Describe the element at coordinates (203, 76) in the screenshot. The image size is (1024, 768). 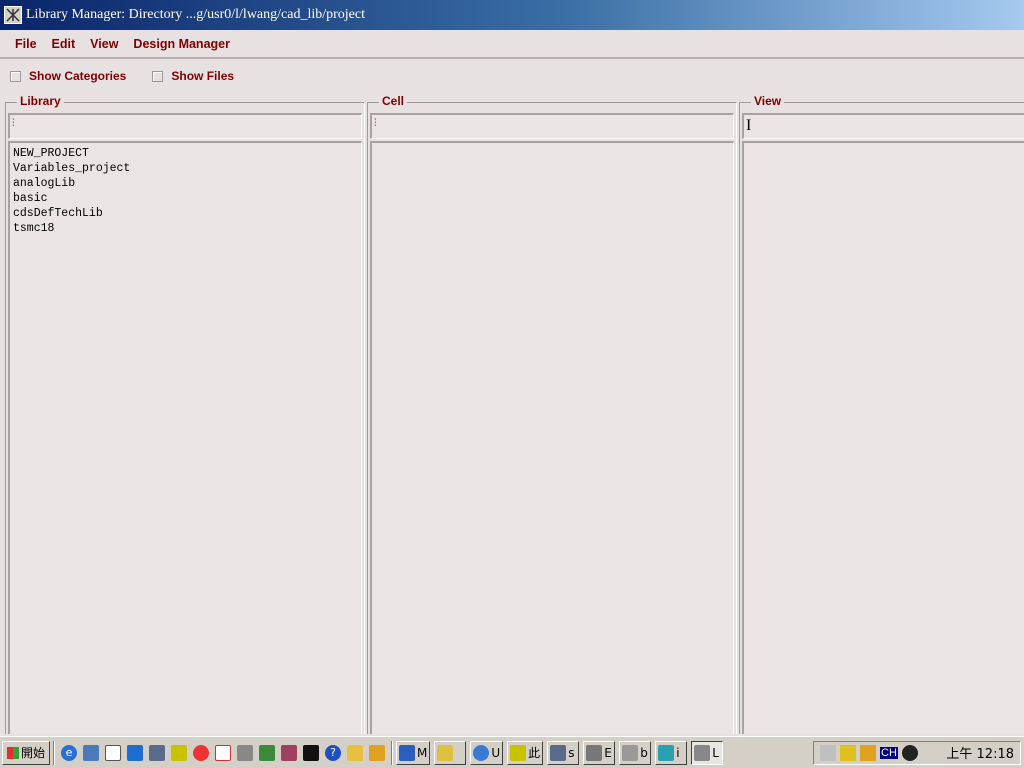
I see `show-files-label: Show Files` at that location.